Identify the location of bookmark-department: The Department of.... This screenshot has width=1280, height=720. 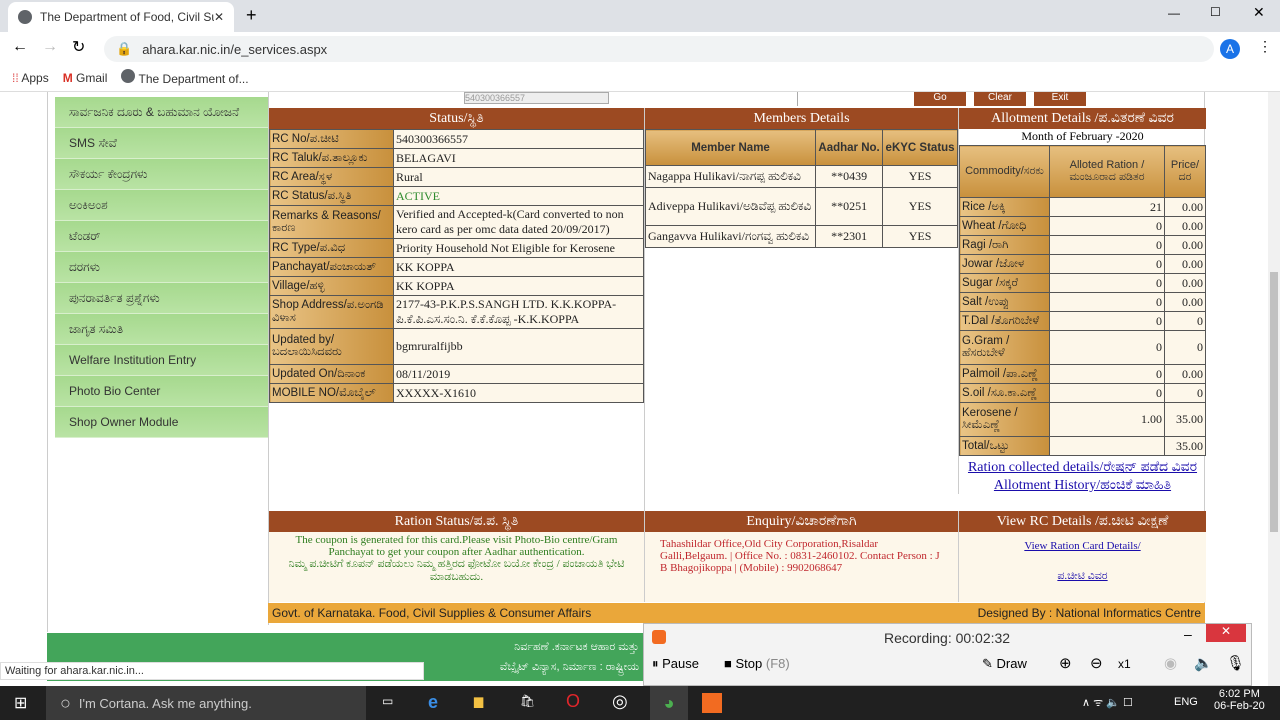
(185, 77).